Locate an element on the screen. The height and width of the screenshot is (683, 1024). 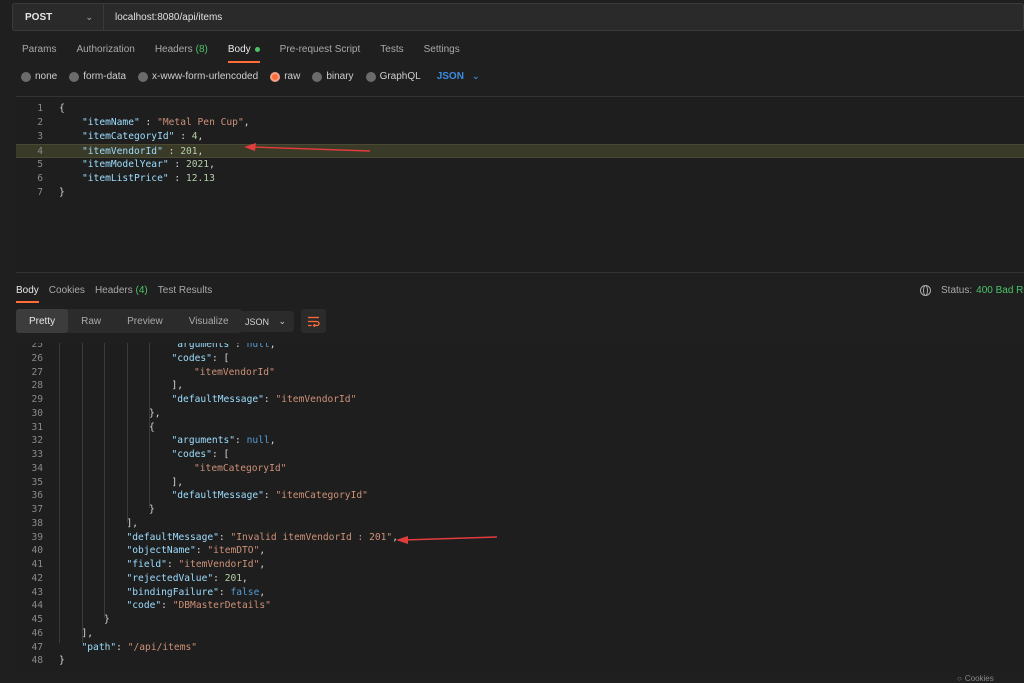
line-number: 38 is located at coordinates (37, 523).